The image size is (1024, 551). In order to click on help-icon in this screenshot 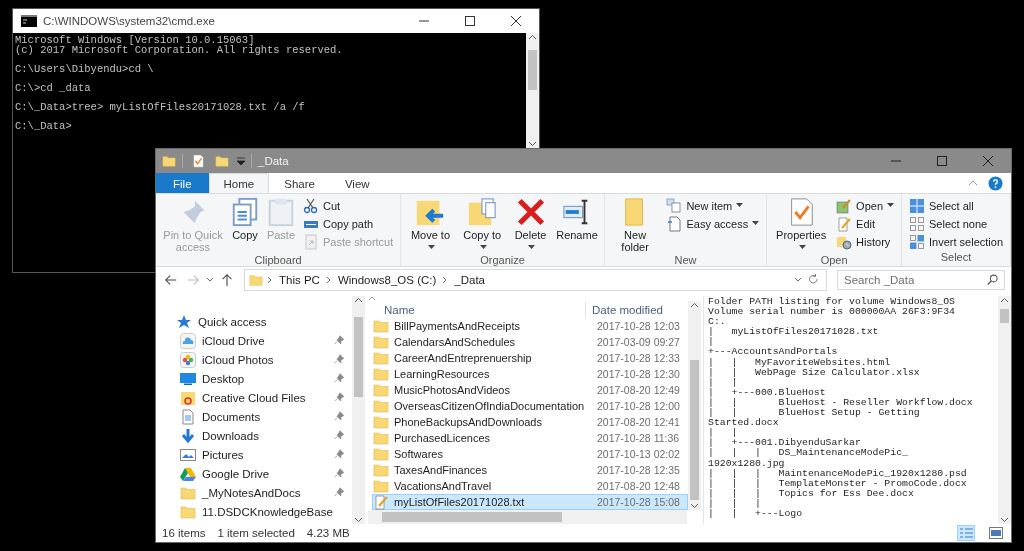, I will do `click(995, 183)`.